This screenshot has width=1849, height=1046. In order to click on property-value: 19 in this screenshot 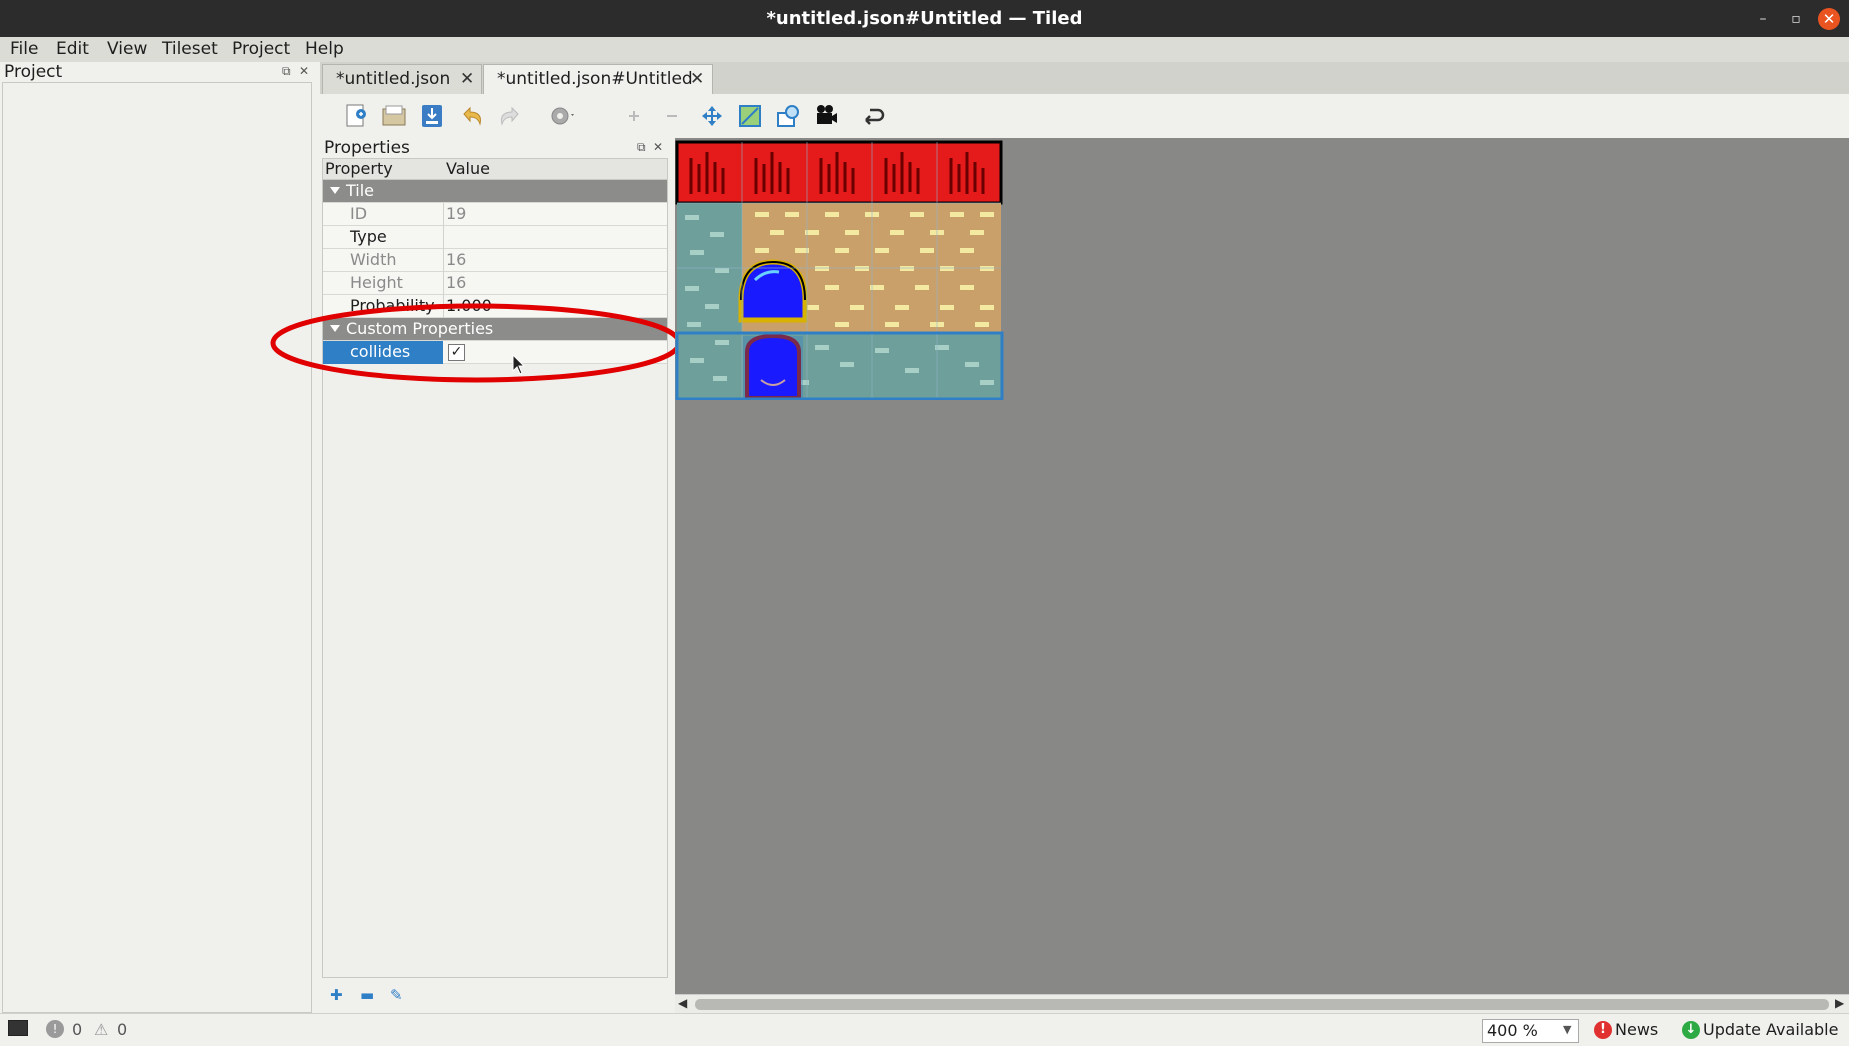, I will do `click(456, 213)`.